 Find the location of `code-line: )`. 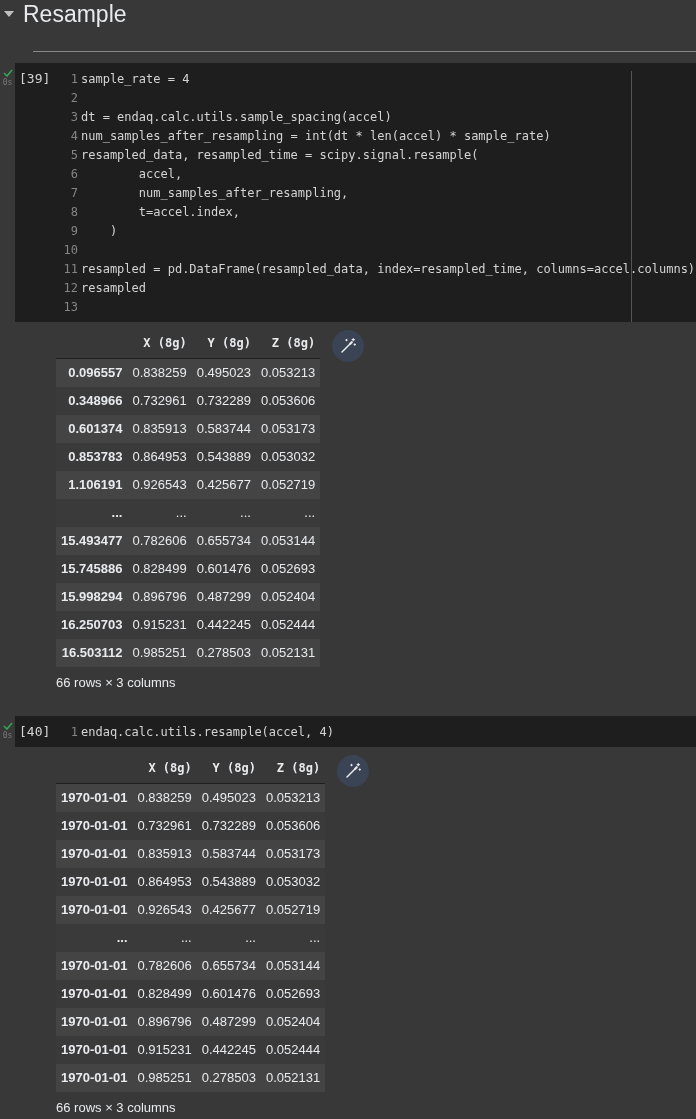

code-line: ) is located at coordinates (113, 231).